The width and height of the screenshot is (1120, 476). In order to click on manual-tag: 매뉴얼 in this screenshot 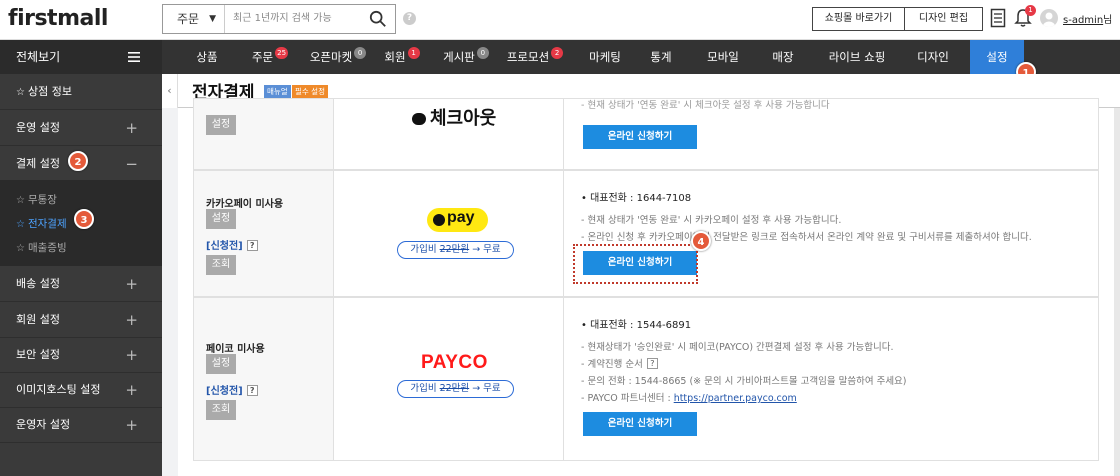, I will do `click(277, 91)`.